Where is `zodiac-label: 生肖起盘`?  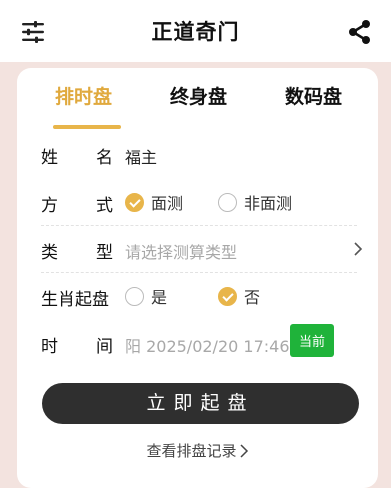 zodiac-label: 生肖起盘 is located at coordinates (75, 300).